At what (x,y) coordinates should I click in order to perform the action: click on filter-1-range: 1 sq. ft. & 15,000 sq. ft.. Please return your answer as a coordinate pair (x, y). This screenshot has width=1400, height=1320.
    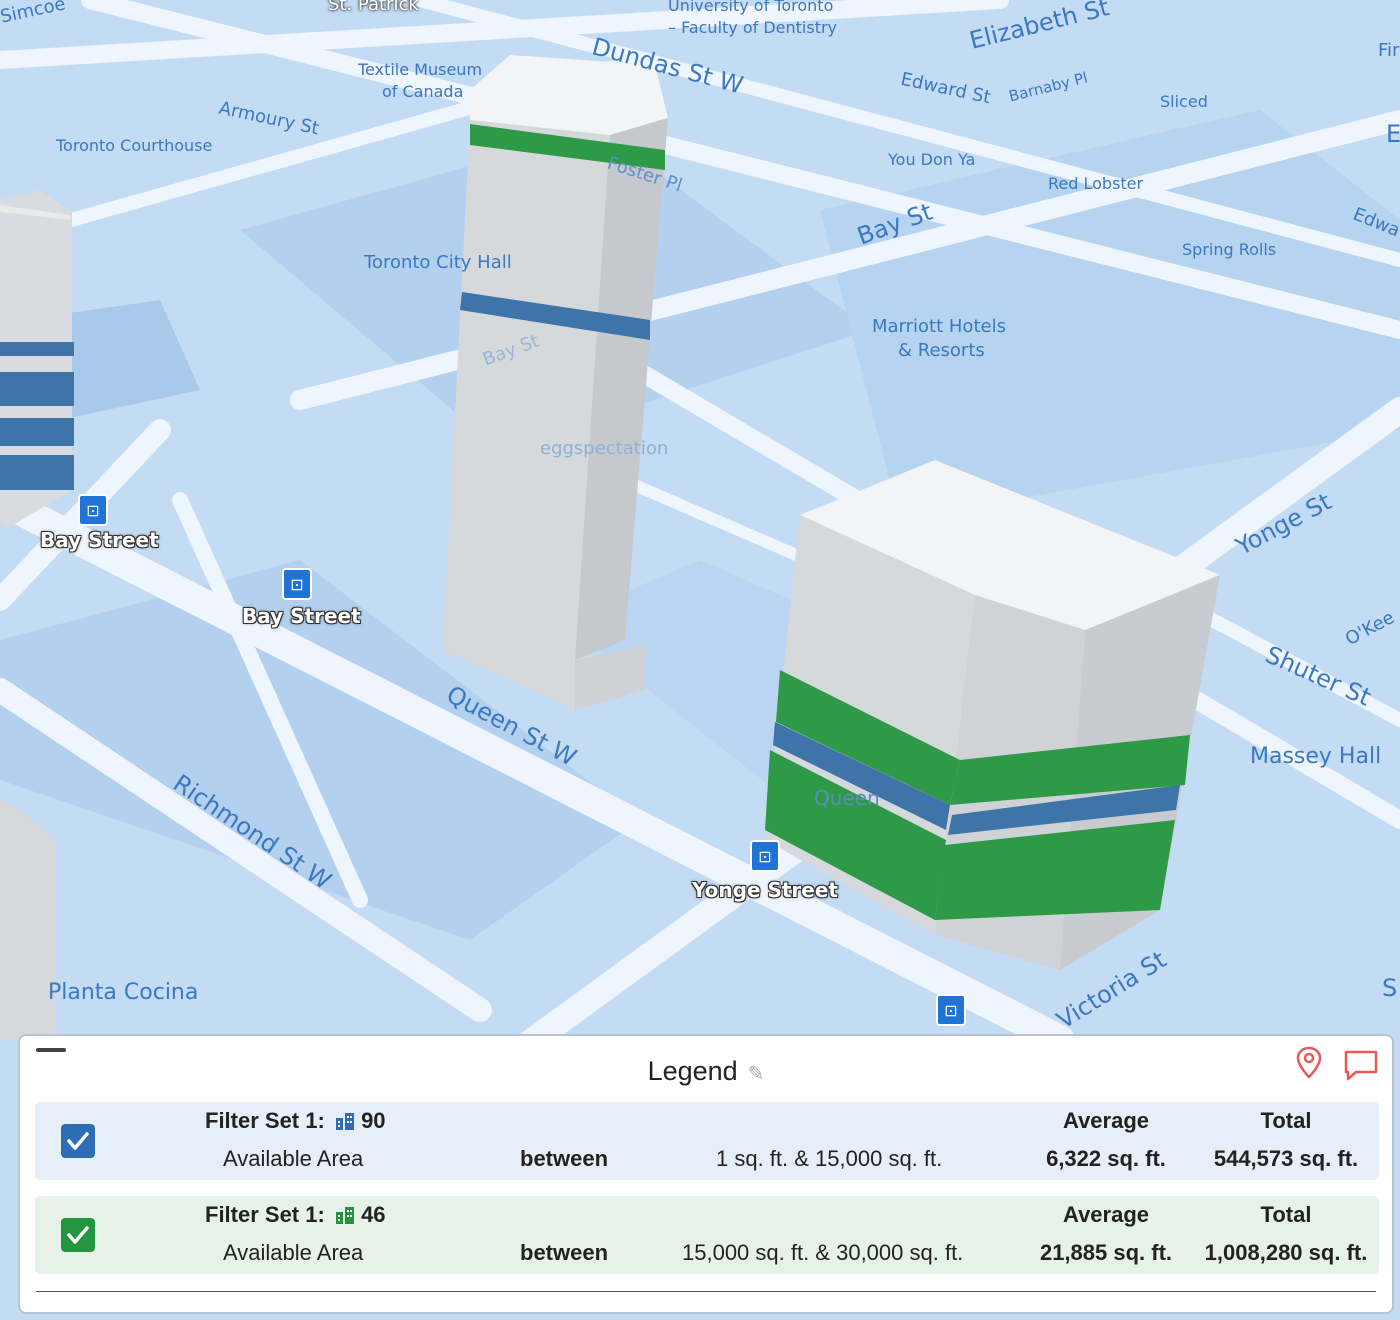
    Looking at the image, I should click on (829, 1158).